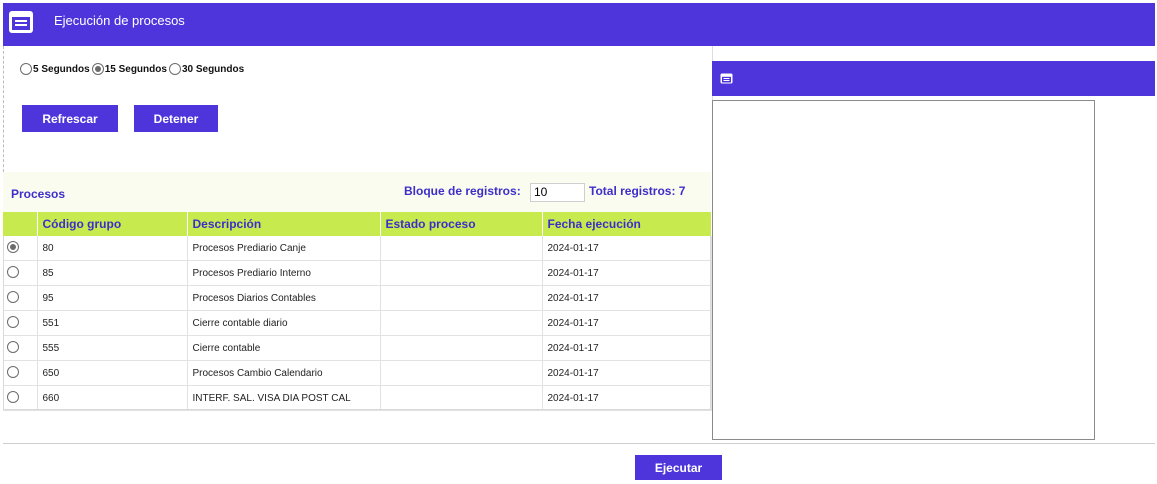 The width and height of the screenshot is (1157, 484). What do you see at coordinates (557, 192) in the screenshot?
I see `block-size-input: 10` at bounding box center [557, 192].